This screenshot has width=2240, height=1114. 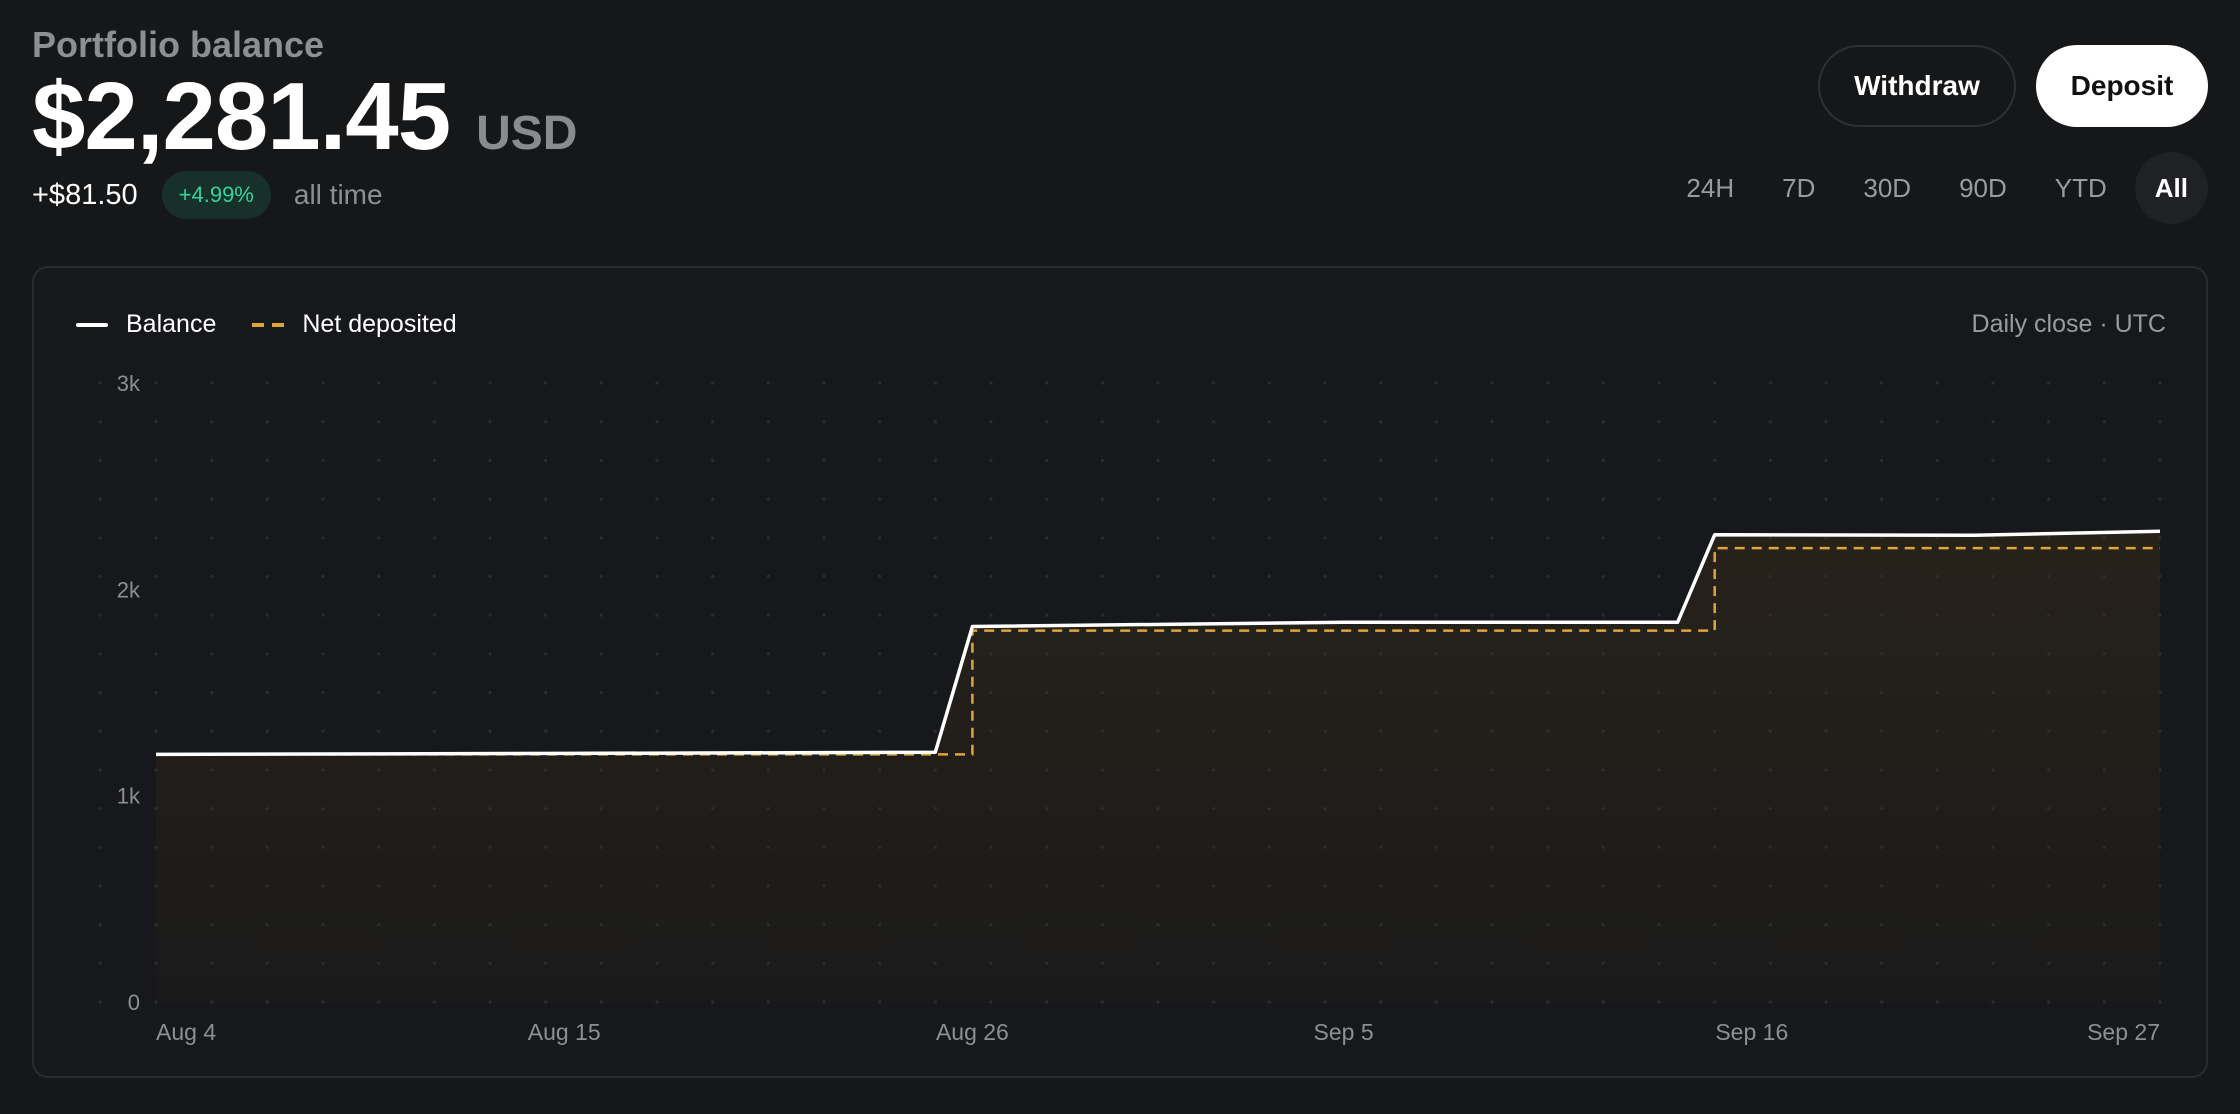 I want to click on range-7d: 7D, so click(x=1798, y=188).